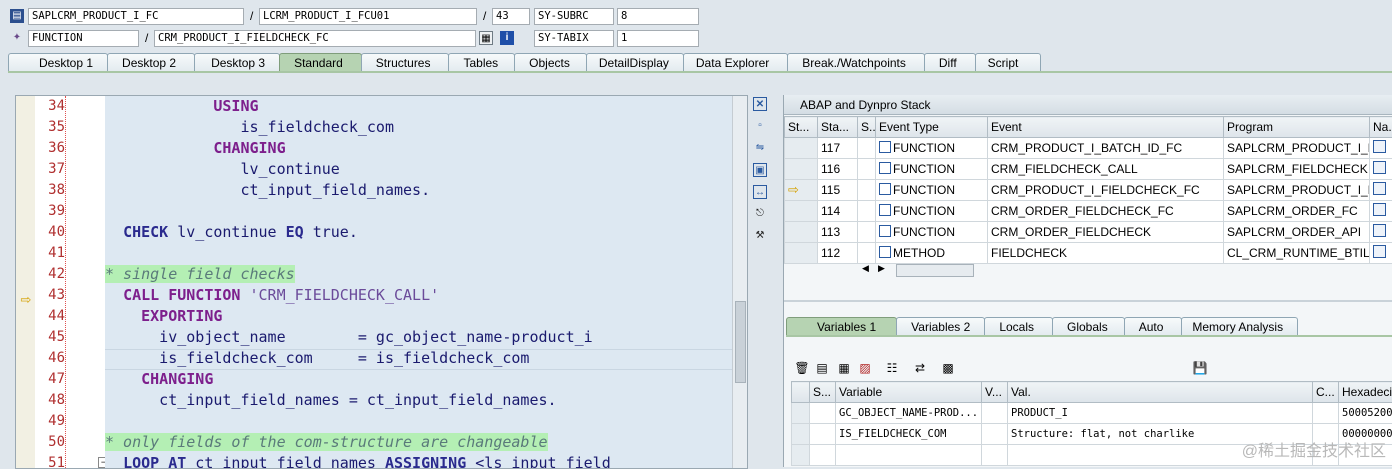 The image size is (1392, 469). Describe the element at coordinates (1106, 253) in the screenshot. I see `stack-event-cell: FIELDCHECK` at that location.